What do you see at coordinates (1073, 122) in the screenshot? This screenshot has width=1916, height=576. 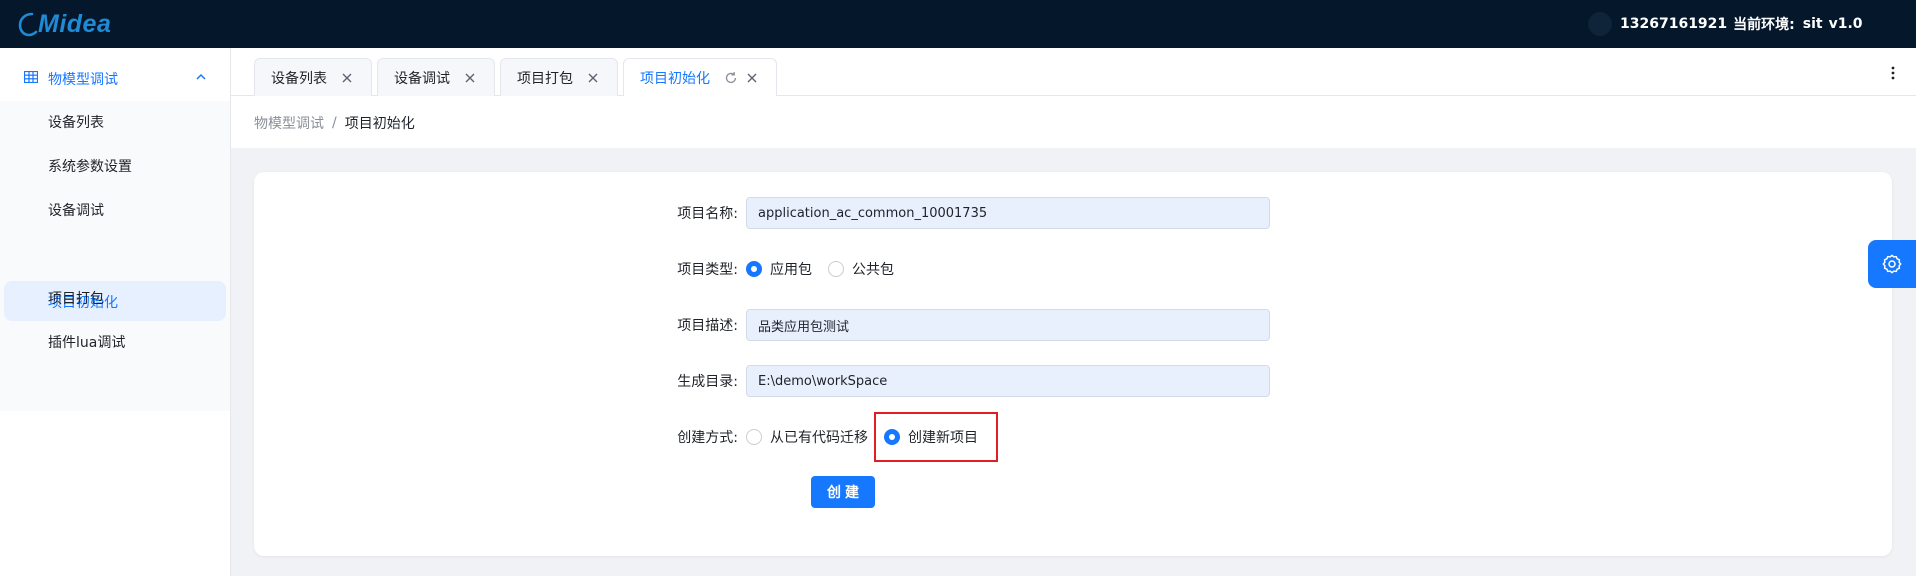 I see `breadcrumb-bar: 物模型调试 / 项目初始化` at bounding box center [1073, 122].